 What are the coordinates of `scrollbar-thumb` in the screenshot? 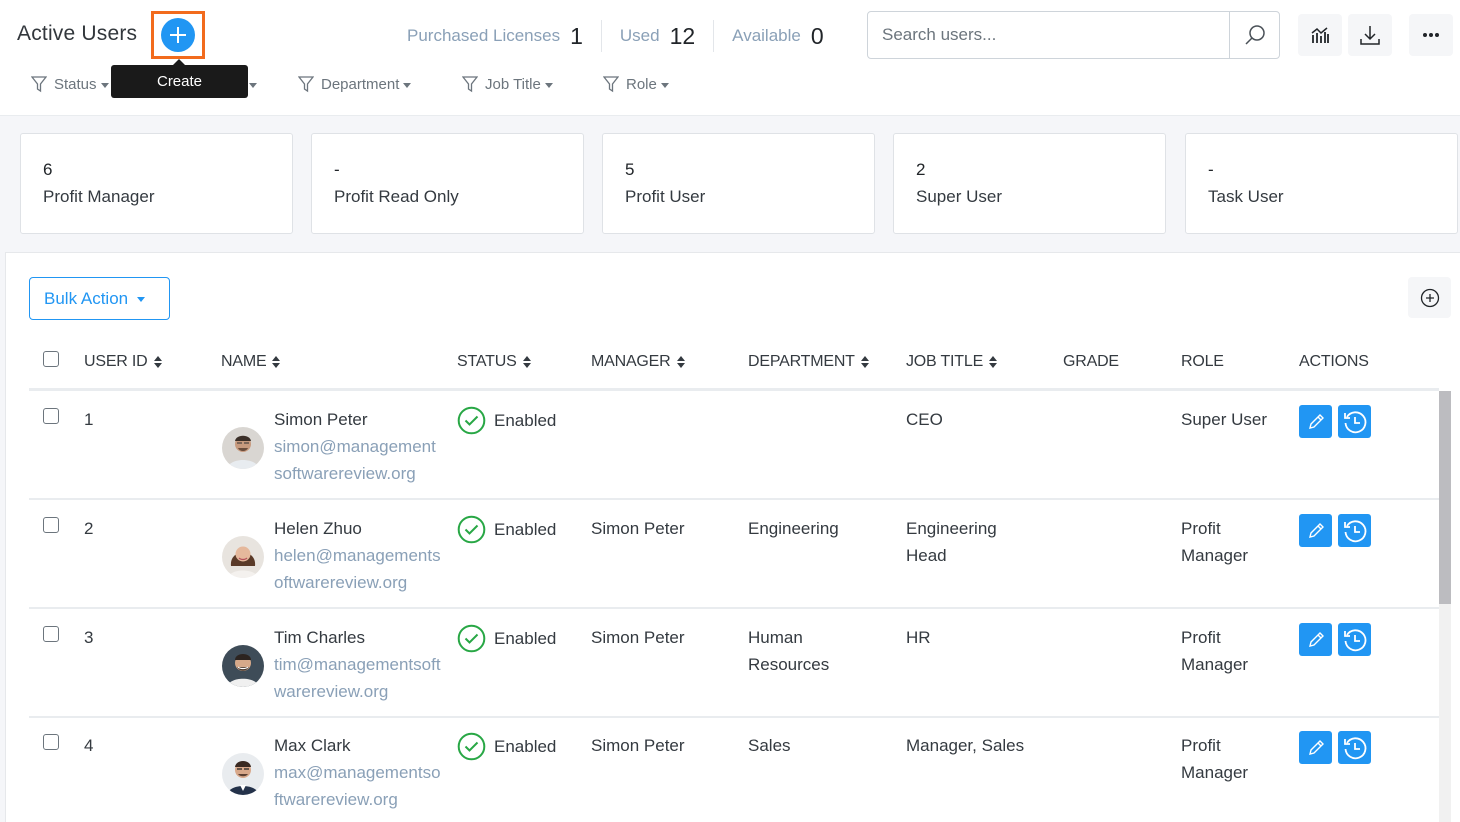 It's located at (1445, 497).